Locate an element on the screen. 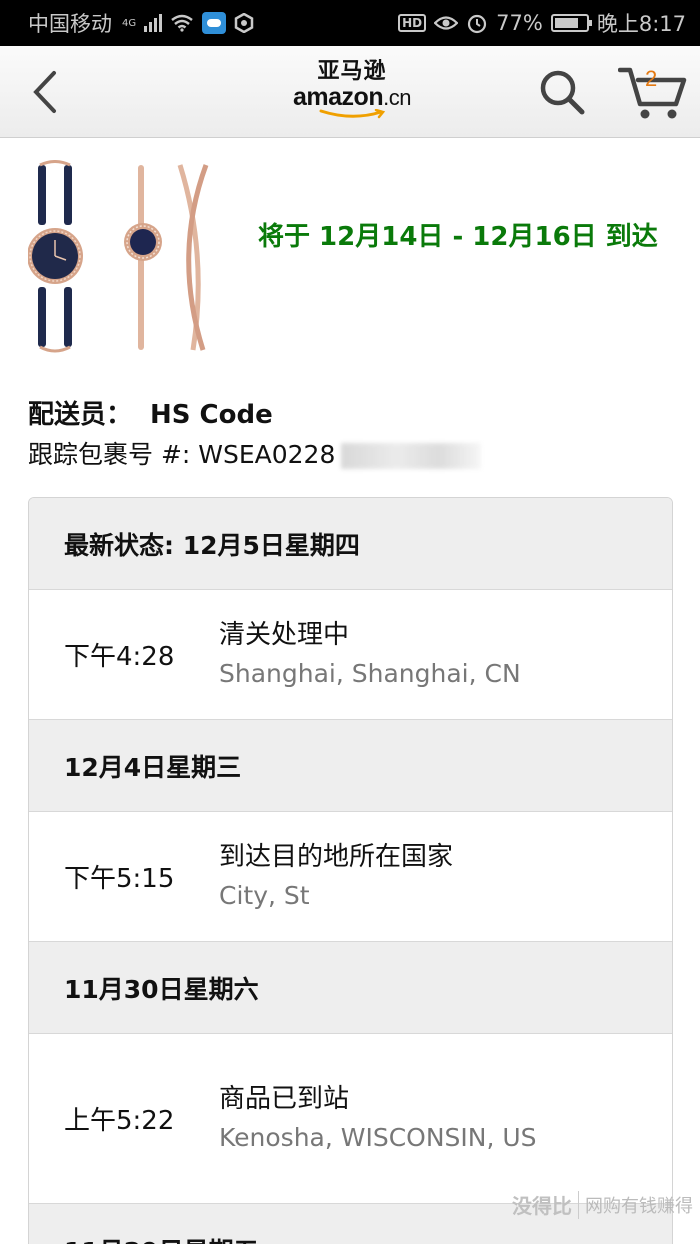 The image size is (700, 1244). event-status: 商品已到站 is located at coordinates (284, 1098).